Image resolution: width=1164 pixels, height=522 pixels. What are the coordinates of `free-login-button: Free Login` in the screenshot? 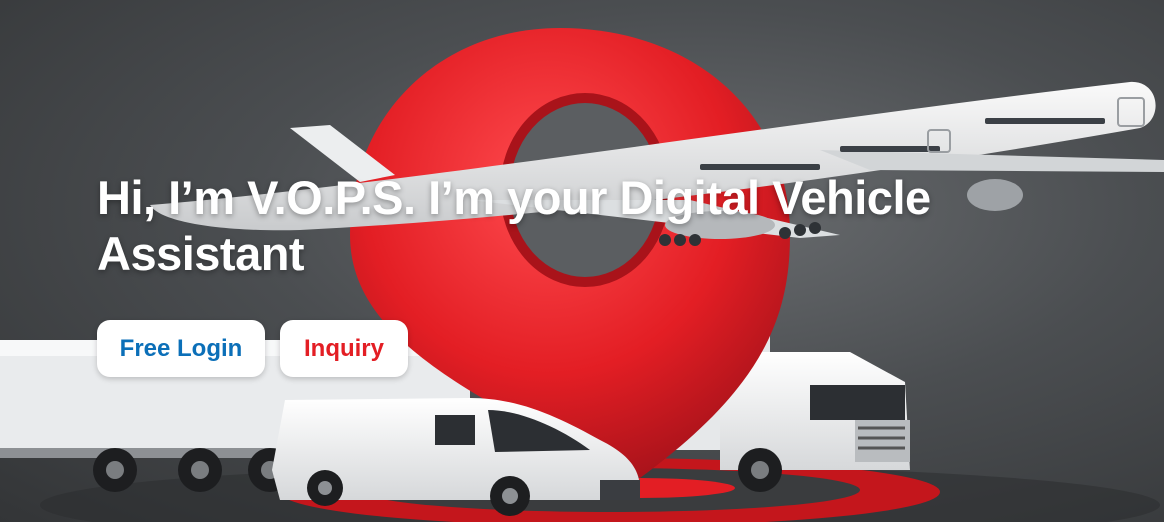 It's located at (181, 348).